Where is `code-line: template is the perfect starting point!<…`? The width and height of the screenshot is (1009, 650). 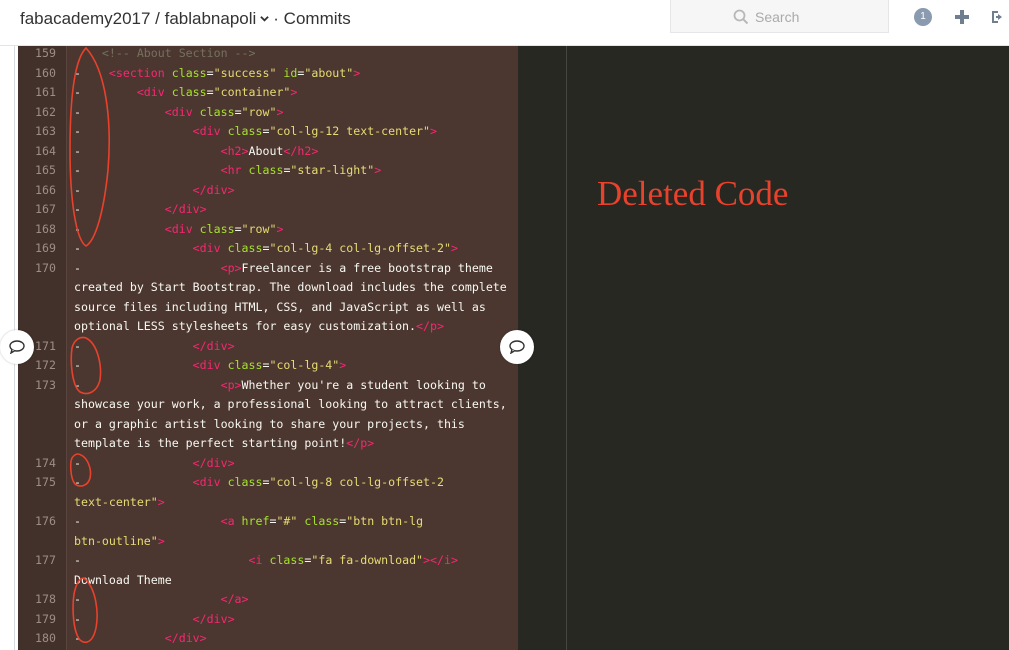
code-line: template is the perfect starting point!<… is located at coordinates (268, 444).